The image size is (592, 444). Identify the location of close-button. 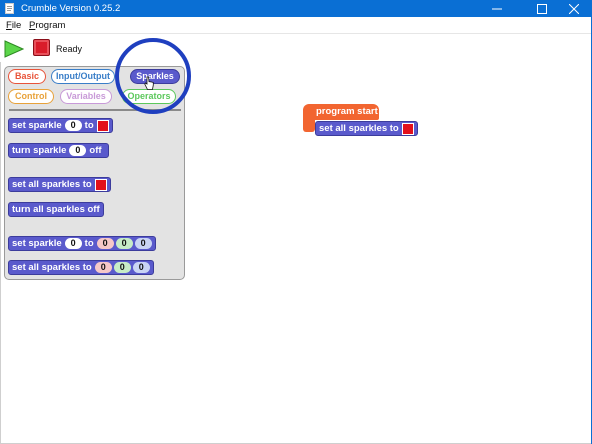
(574, 8).